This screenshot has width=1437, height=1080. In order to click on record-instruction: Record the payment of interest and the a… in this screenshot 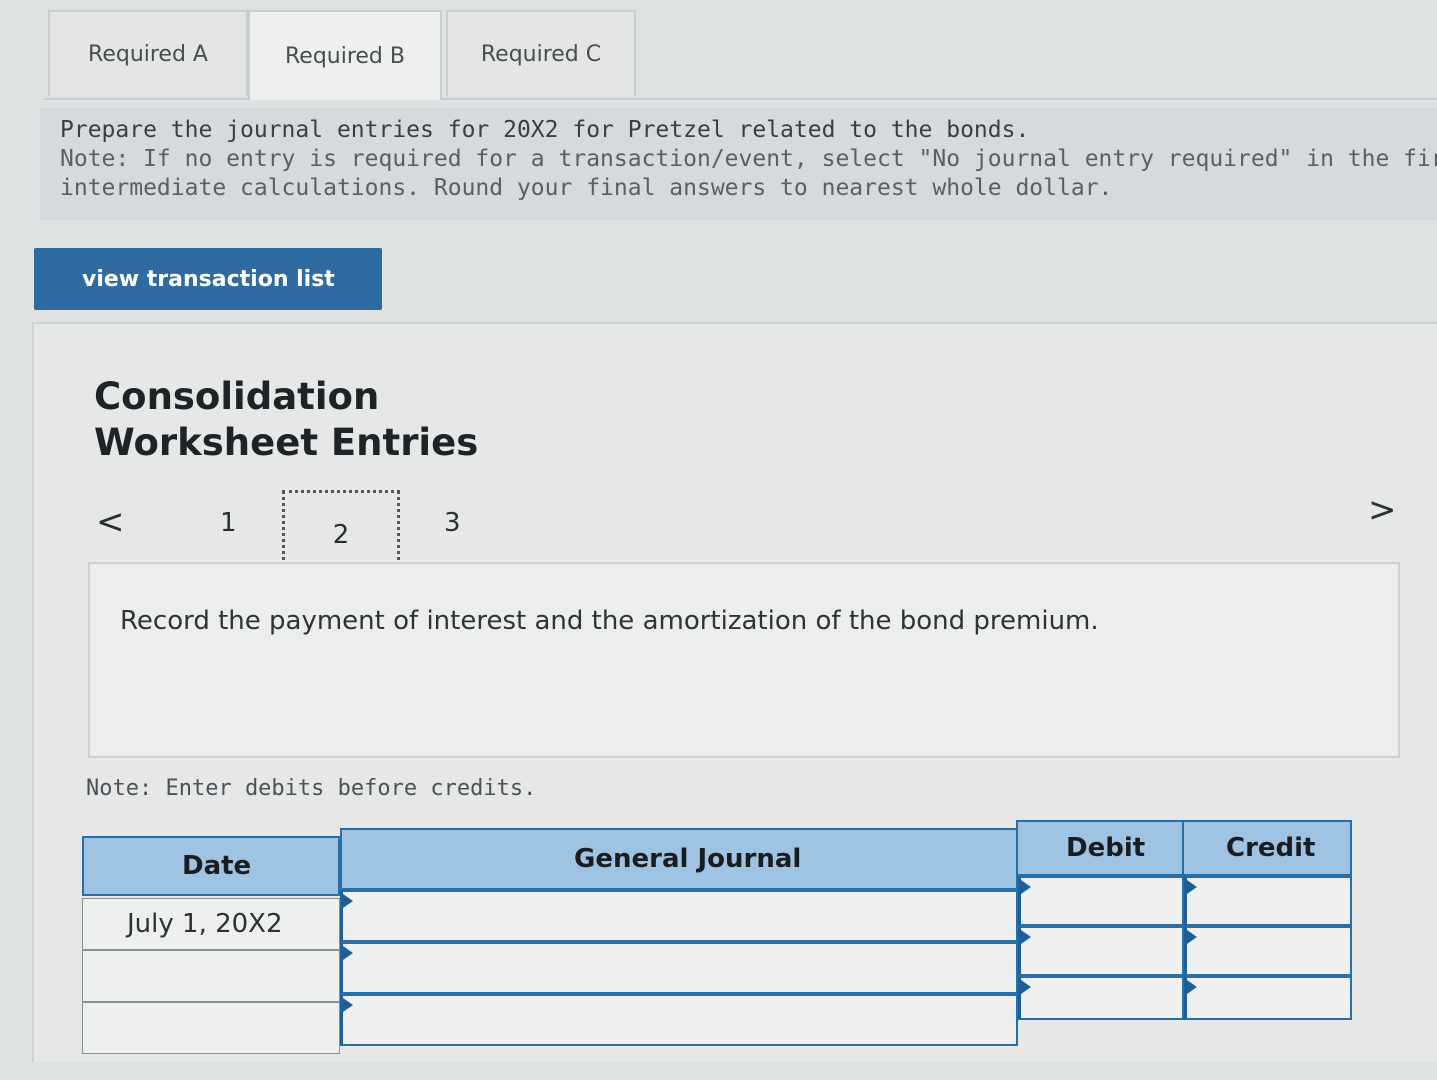, I will do `click(609, 621)`.